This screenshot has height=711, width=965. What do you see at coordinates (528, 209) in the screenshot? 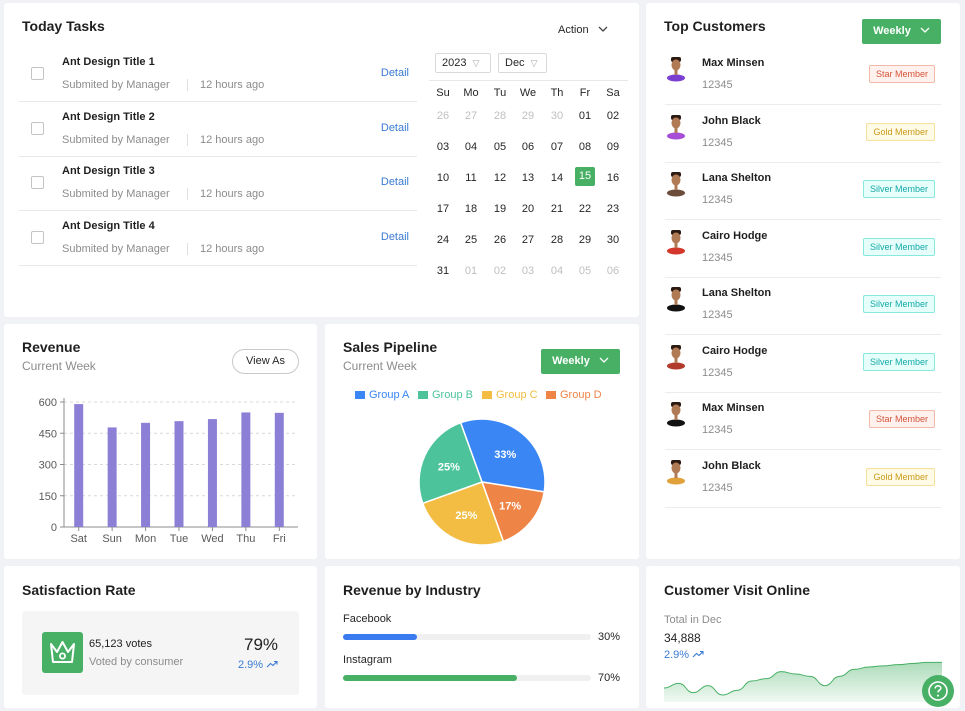
I see `calendar-day: 20` at bounding box center [528, 209].